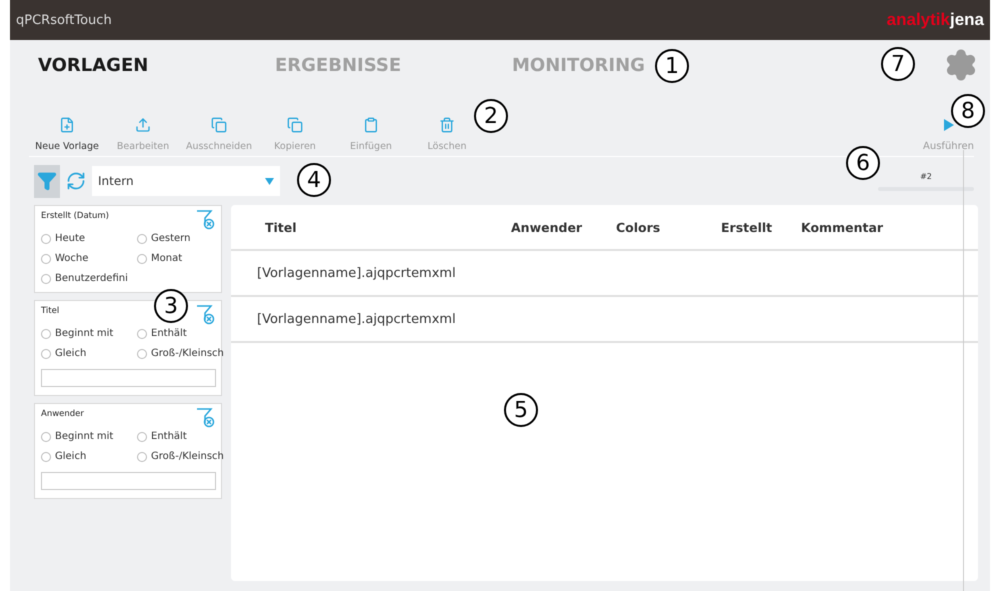  I want to click on filter-icon, so click(47, 181).